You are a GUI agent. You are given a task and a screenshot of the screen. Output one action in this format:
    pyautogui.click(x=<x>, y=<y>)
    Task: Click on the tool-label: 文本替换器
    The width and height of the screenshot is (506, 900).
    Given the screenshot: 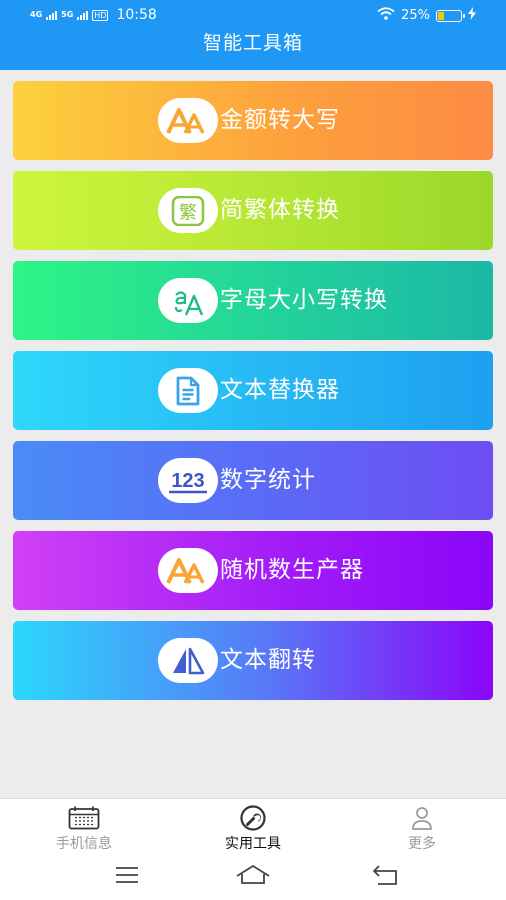 What is the action you would take?
    pyautogui.click(x=280, y=390)
    